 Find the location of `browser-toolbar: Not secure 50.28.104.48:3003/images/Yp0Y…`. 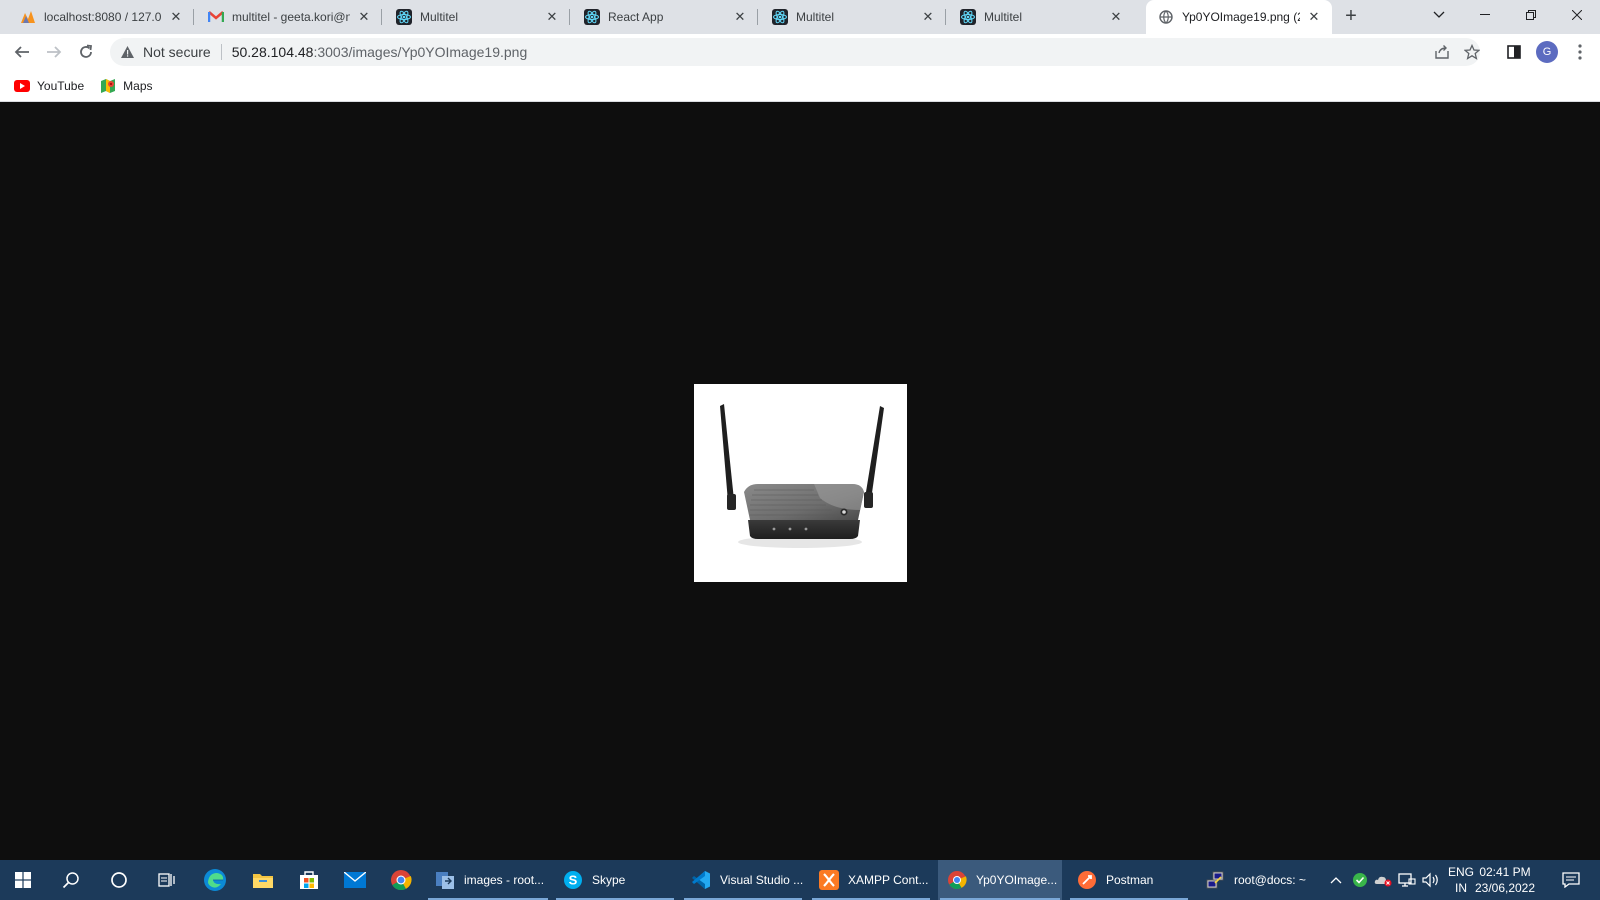

browser-toolbar: Not secure 50.28.104.48:3003/images/Yp0Y… is located at coordinates (800, 52).